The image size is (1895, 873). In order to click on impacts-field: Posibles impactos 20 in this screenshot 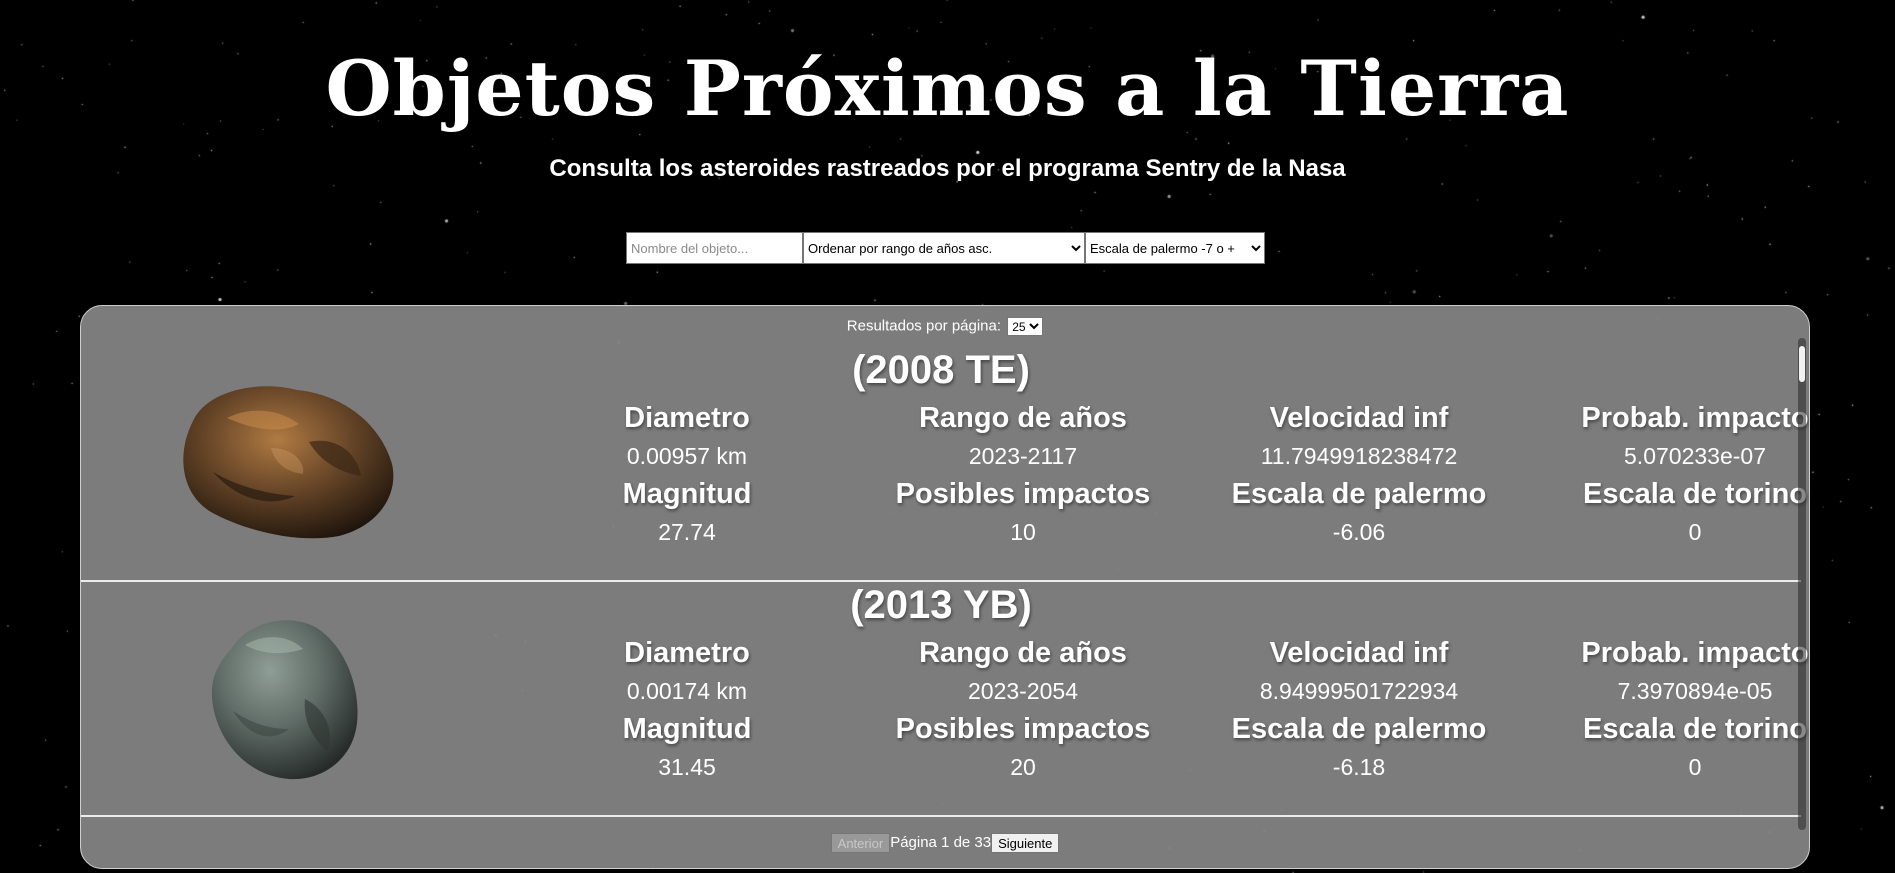, I will do `click(1023, 747)`.